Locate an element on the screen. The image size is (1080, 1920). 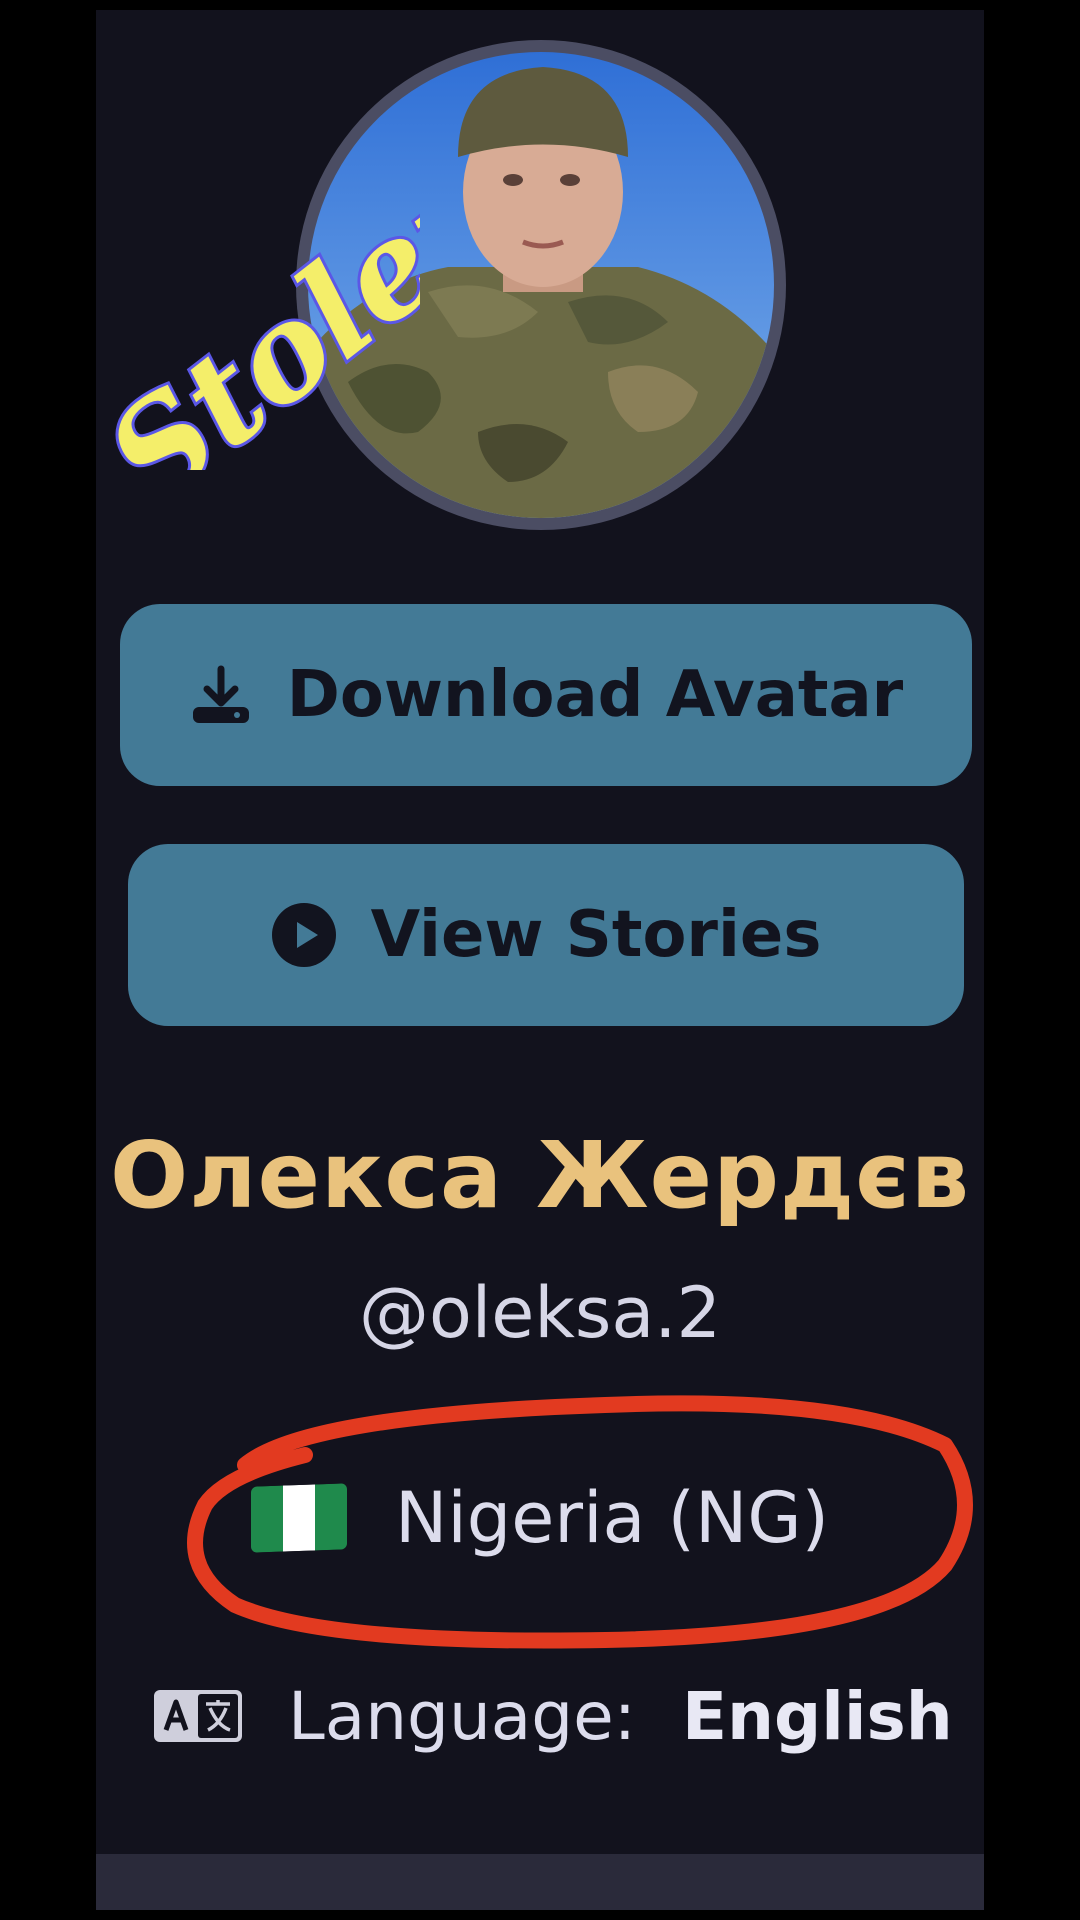
country-row: Nigeria (NG) is located at coordinates (540, 1518).